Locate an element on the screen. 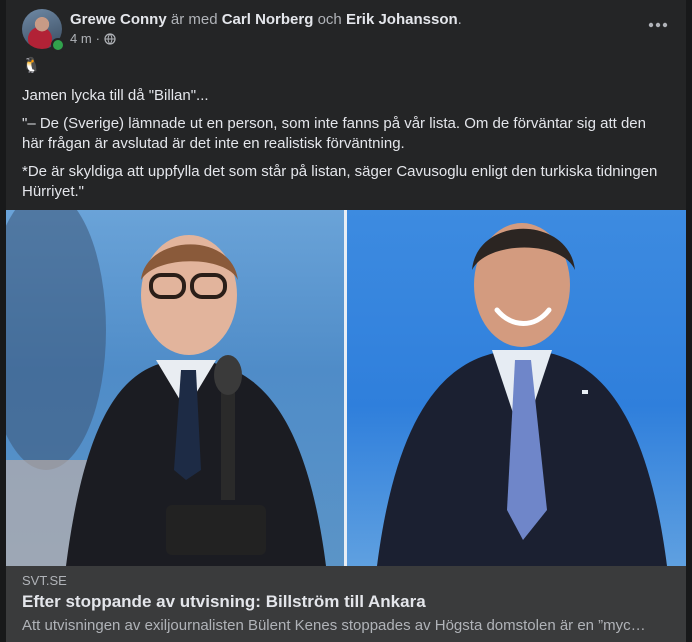 The height and width of the screenshot is (642, 692). period-text: . is located at coordinates (459, 19).